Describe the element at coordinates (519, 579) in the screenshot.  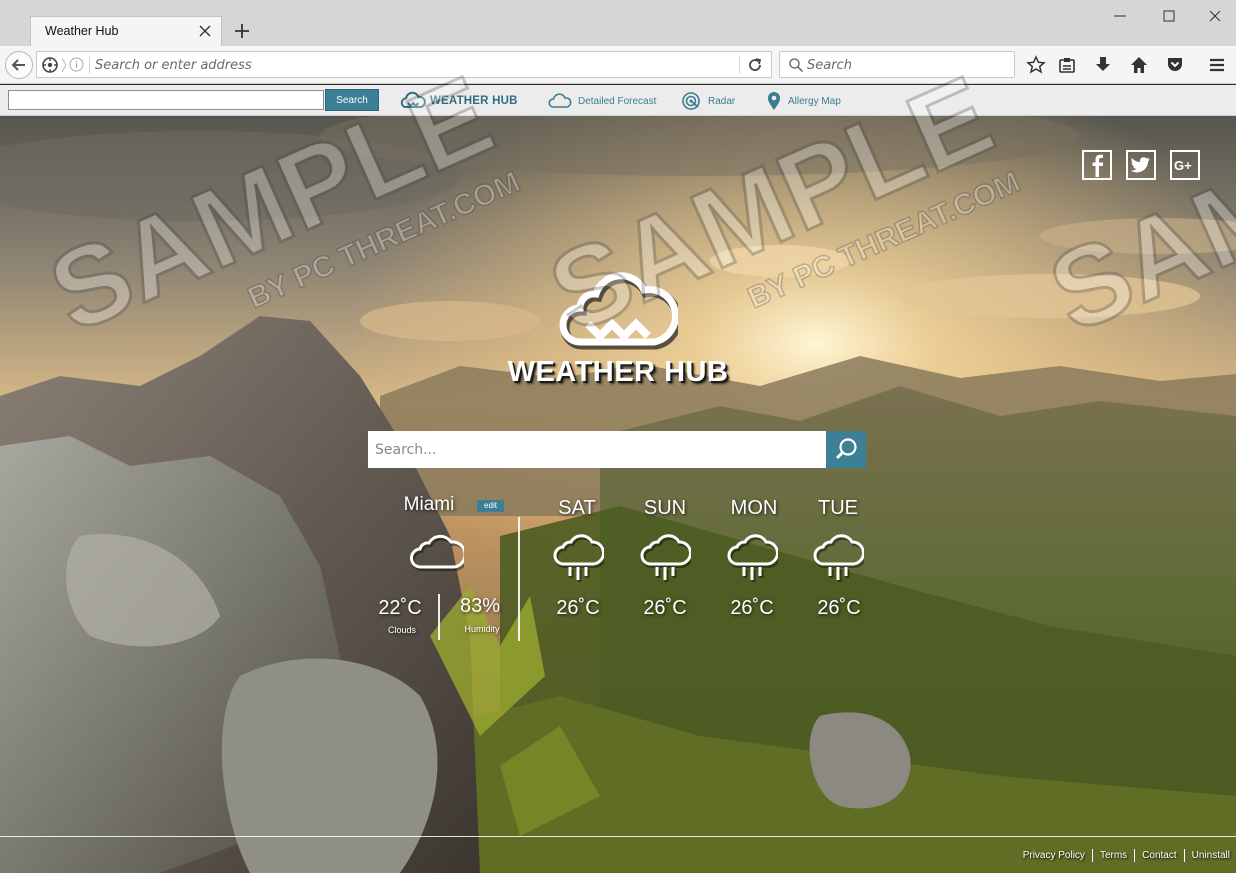
I see `forecast-divider` at that location.